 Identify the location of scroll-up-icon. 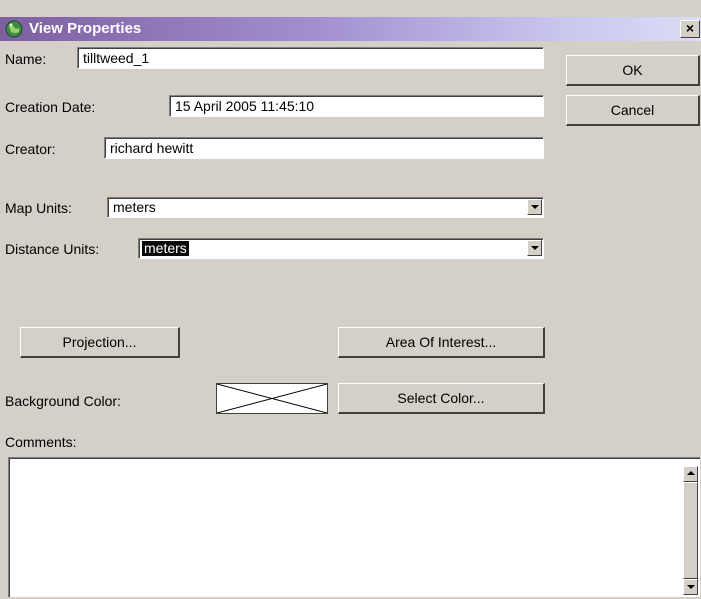
(690, 474).